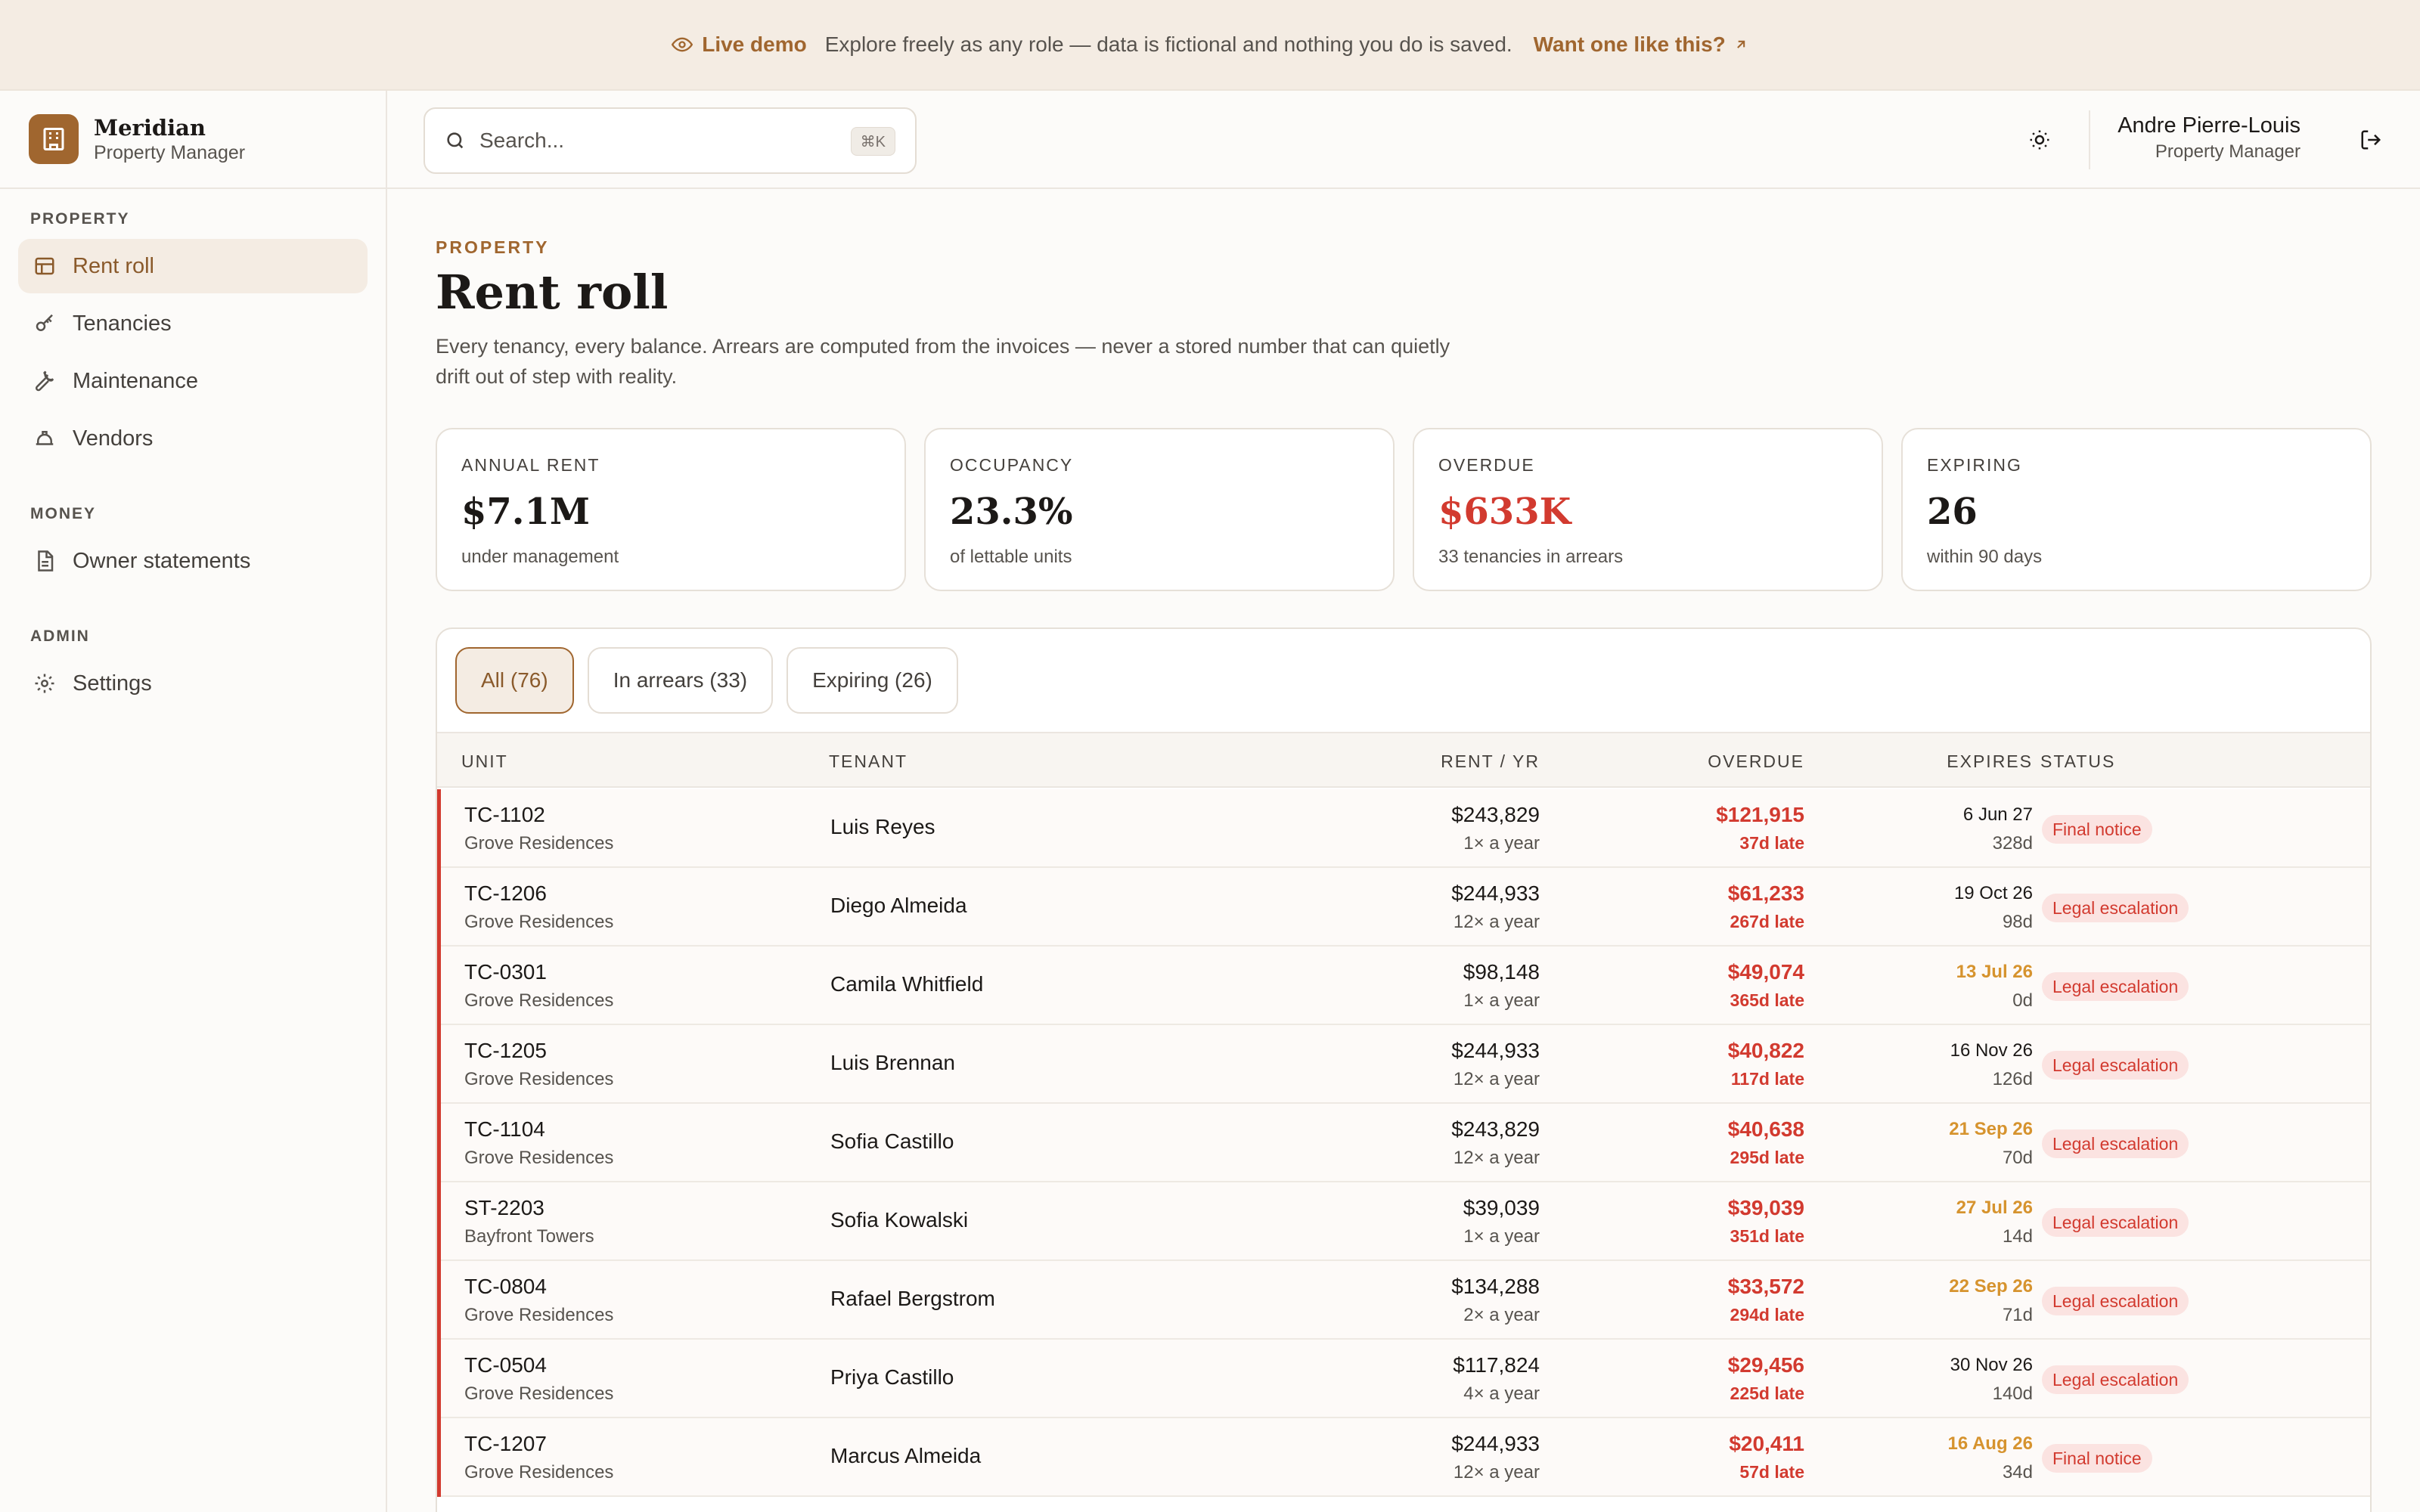 The image size is (2420, 1512). Describe the element at coordinates (44, 266) in the screenshot. I see `table-icon` at that location.